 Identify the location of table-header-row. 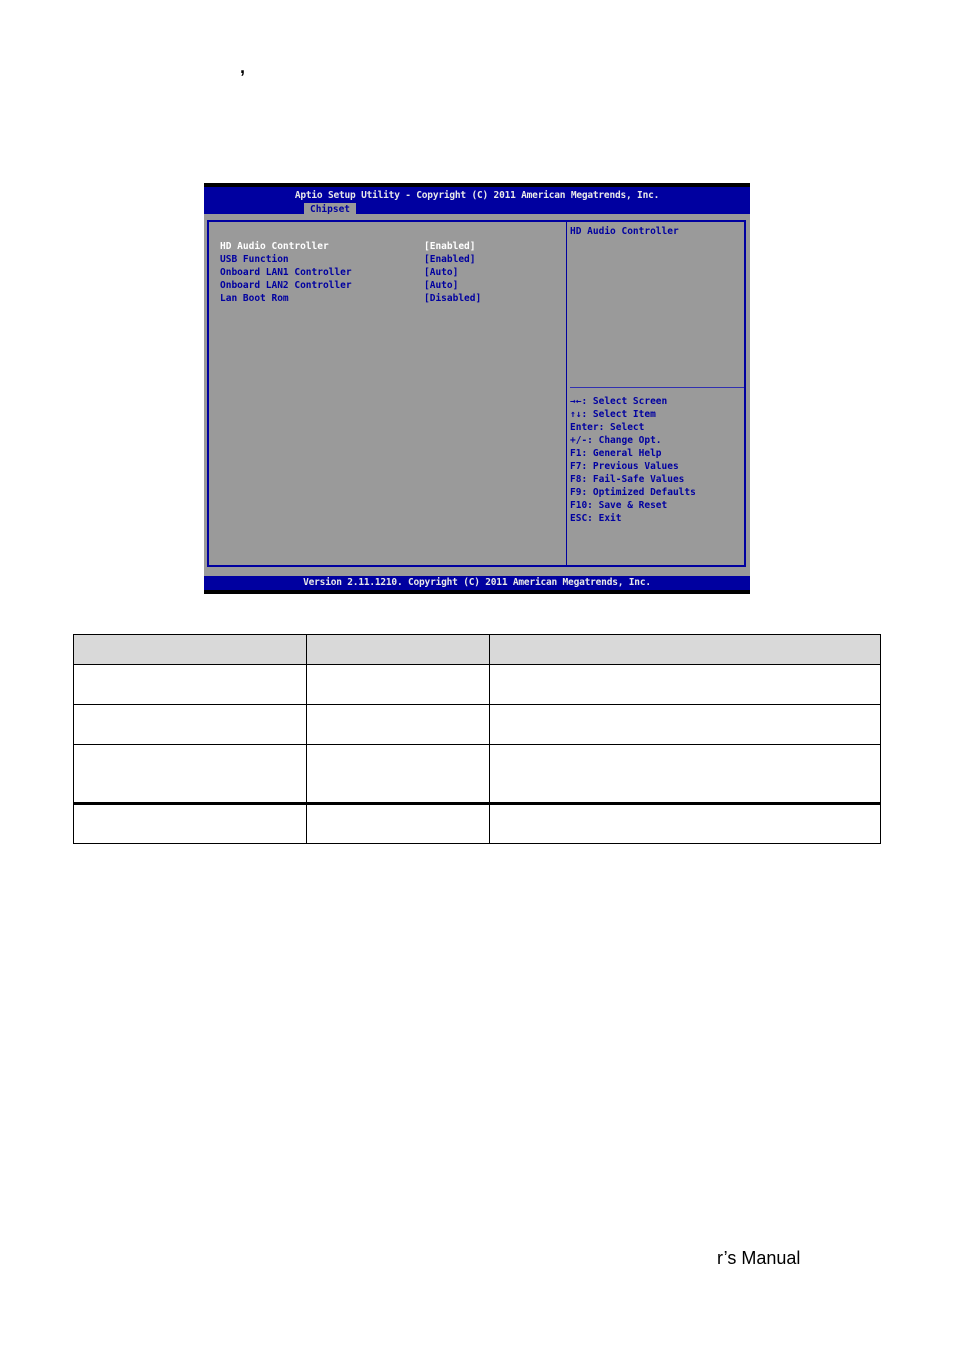
(477, 649).